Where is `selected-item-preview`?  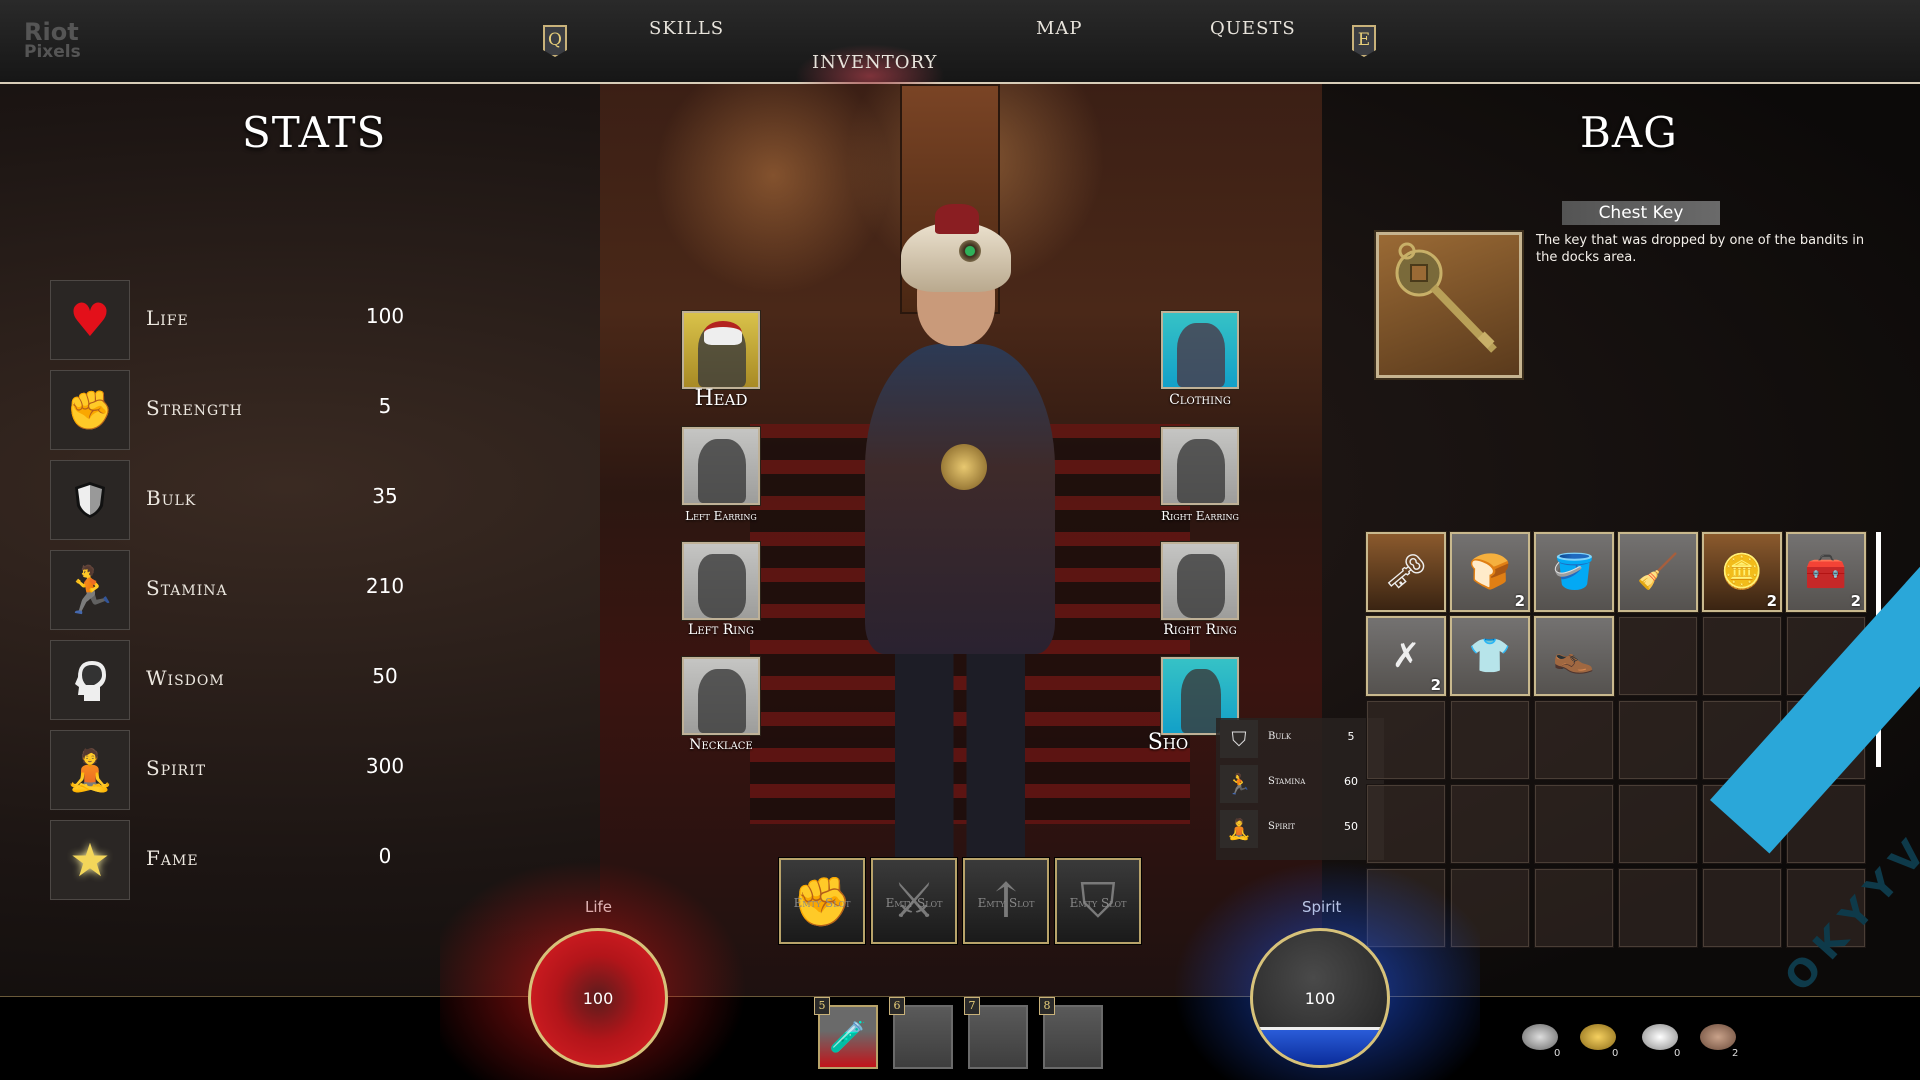
selected-item-preview is located at coordinates (1449, 305).